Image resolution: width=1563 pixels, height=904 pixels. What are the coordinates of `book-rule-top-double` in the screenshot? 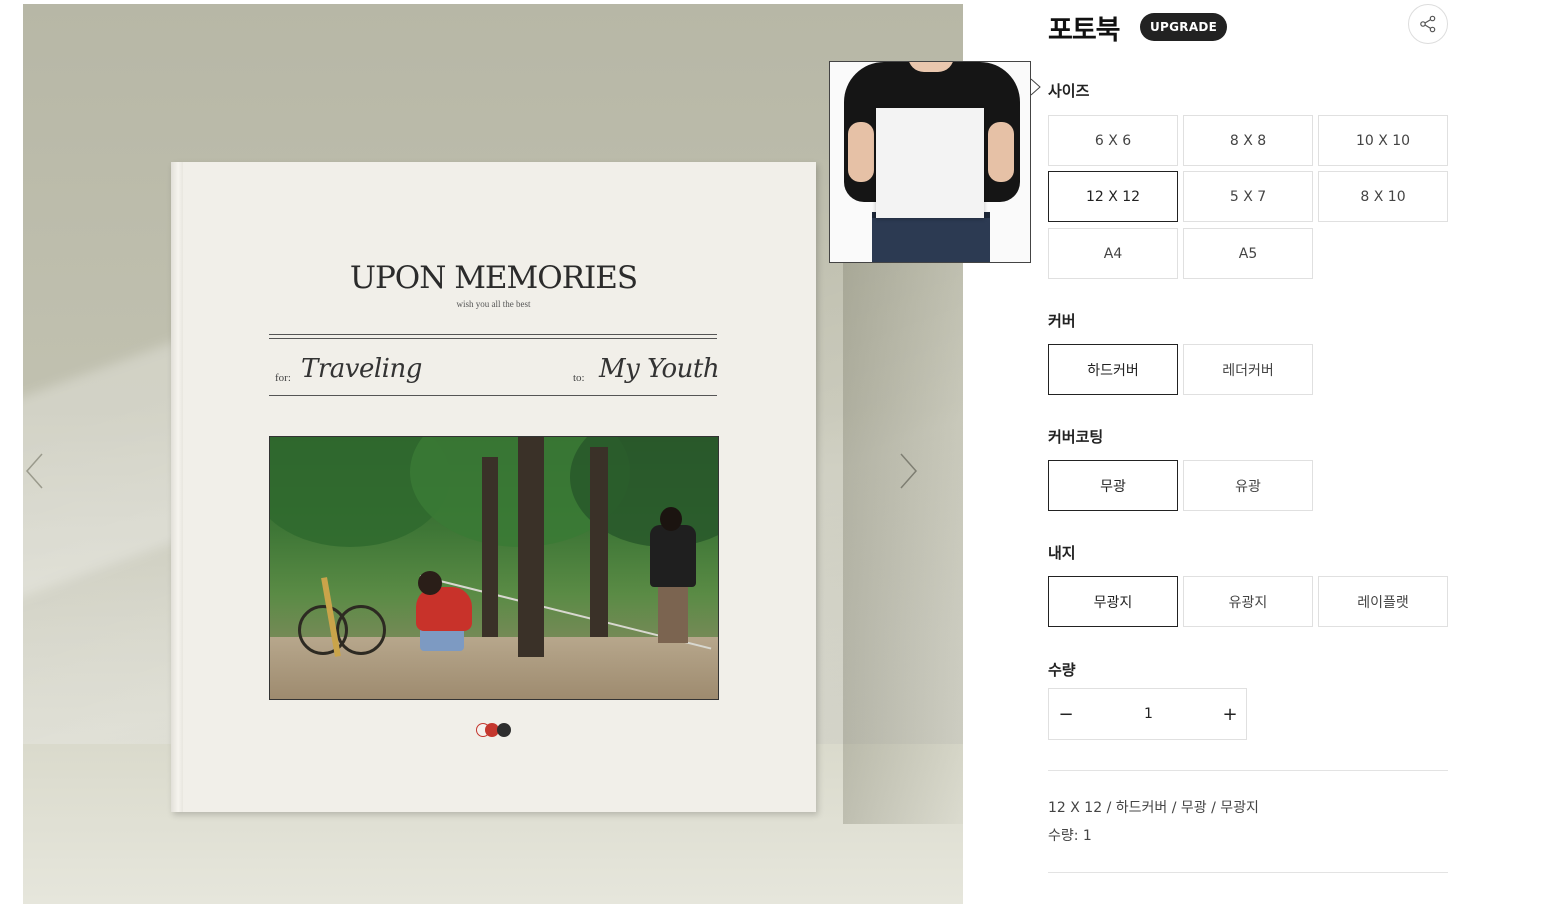 It's located at (493, 338).